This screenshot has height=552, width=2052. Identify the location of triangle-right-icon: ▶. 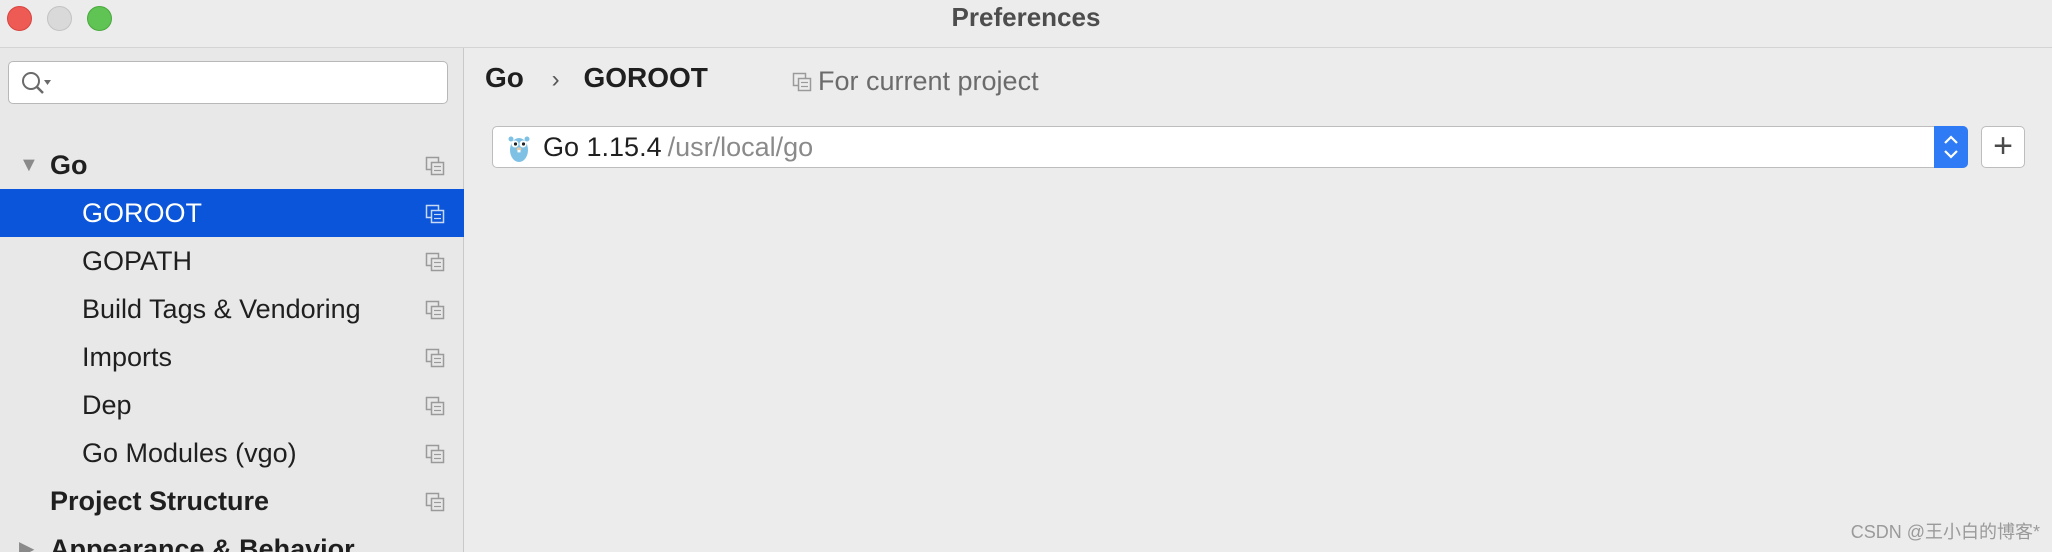
(26, 538).